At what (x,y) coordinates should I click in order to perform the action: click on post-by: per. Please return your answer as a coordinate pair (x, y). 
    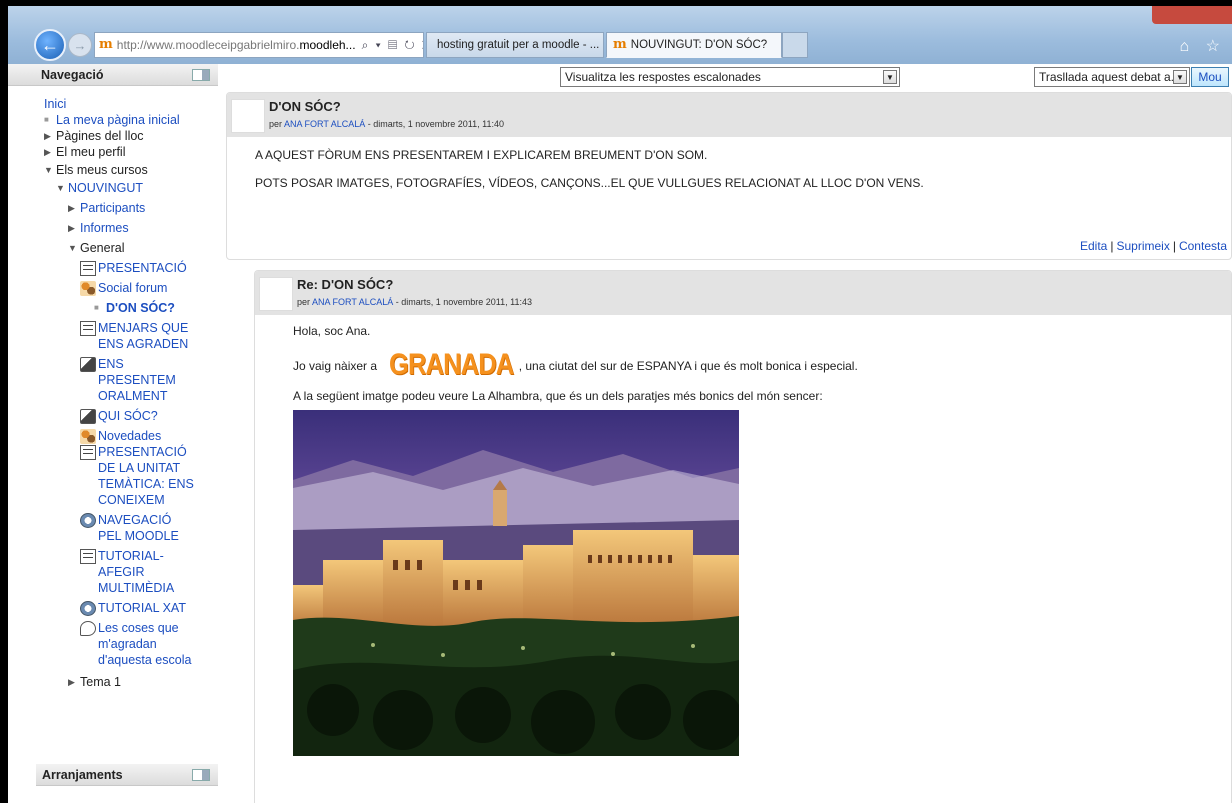
    Looking at the image, I should click on (304, 302).